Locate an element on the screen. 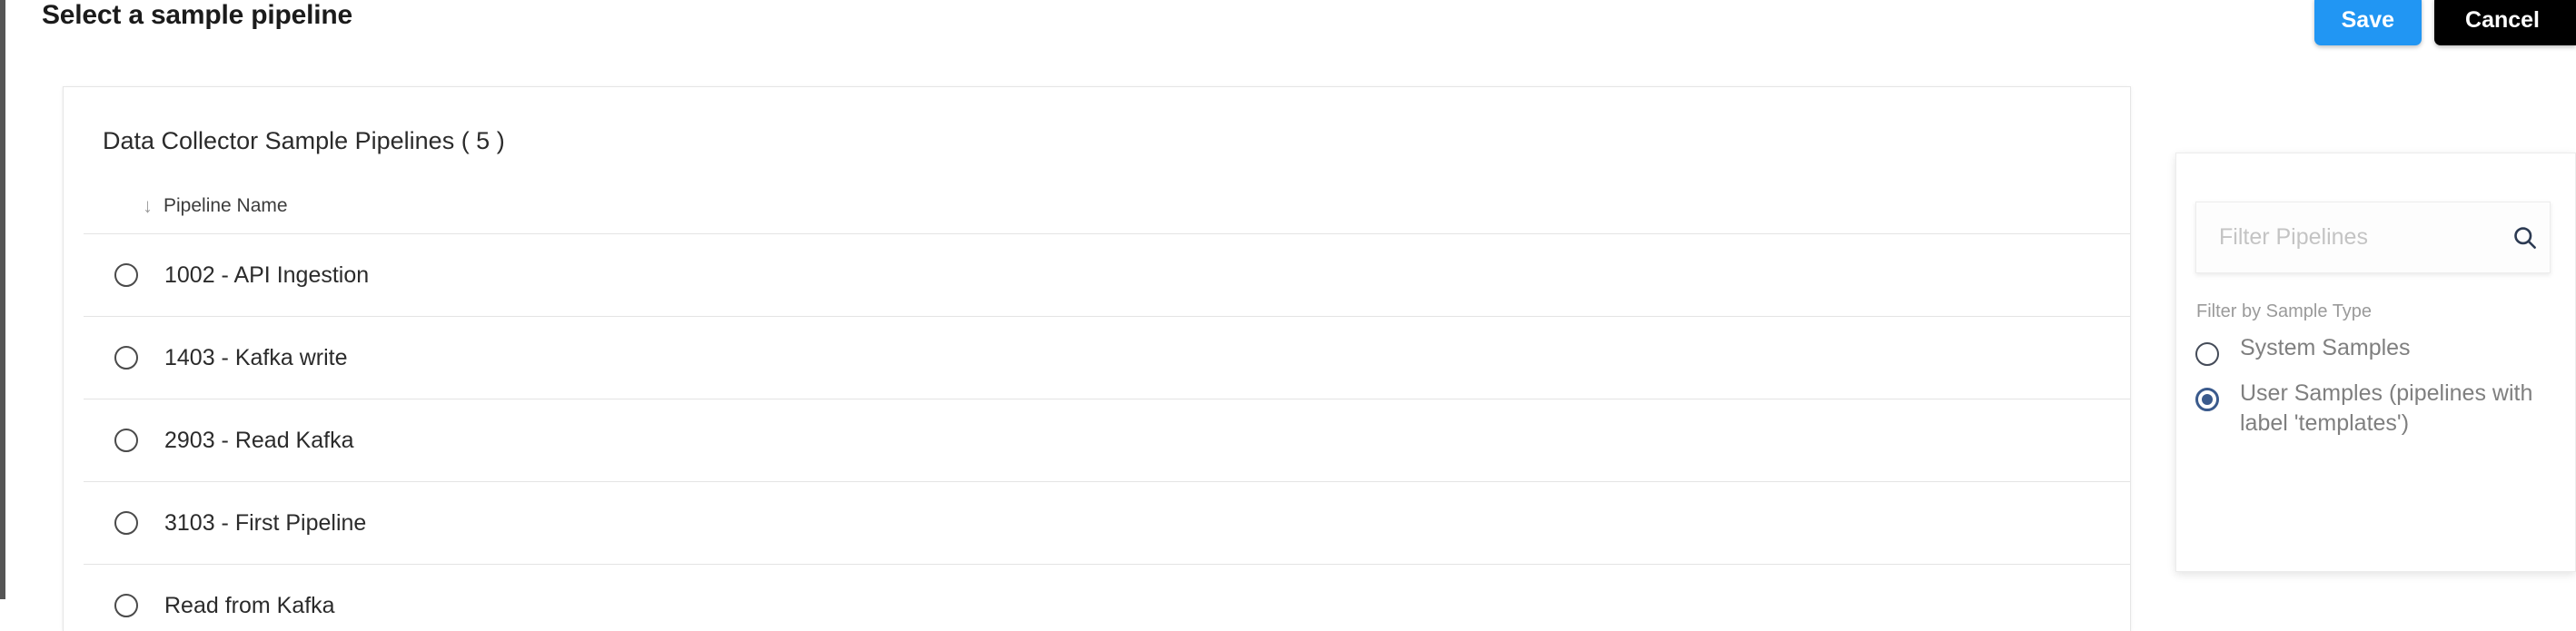 Image resolution: width=2576 pixels, height=631 pixels. save-button: Save is located at coordinates (2367, 22).